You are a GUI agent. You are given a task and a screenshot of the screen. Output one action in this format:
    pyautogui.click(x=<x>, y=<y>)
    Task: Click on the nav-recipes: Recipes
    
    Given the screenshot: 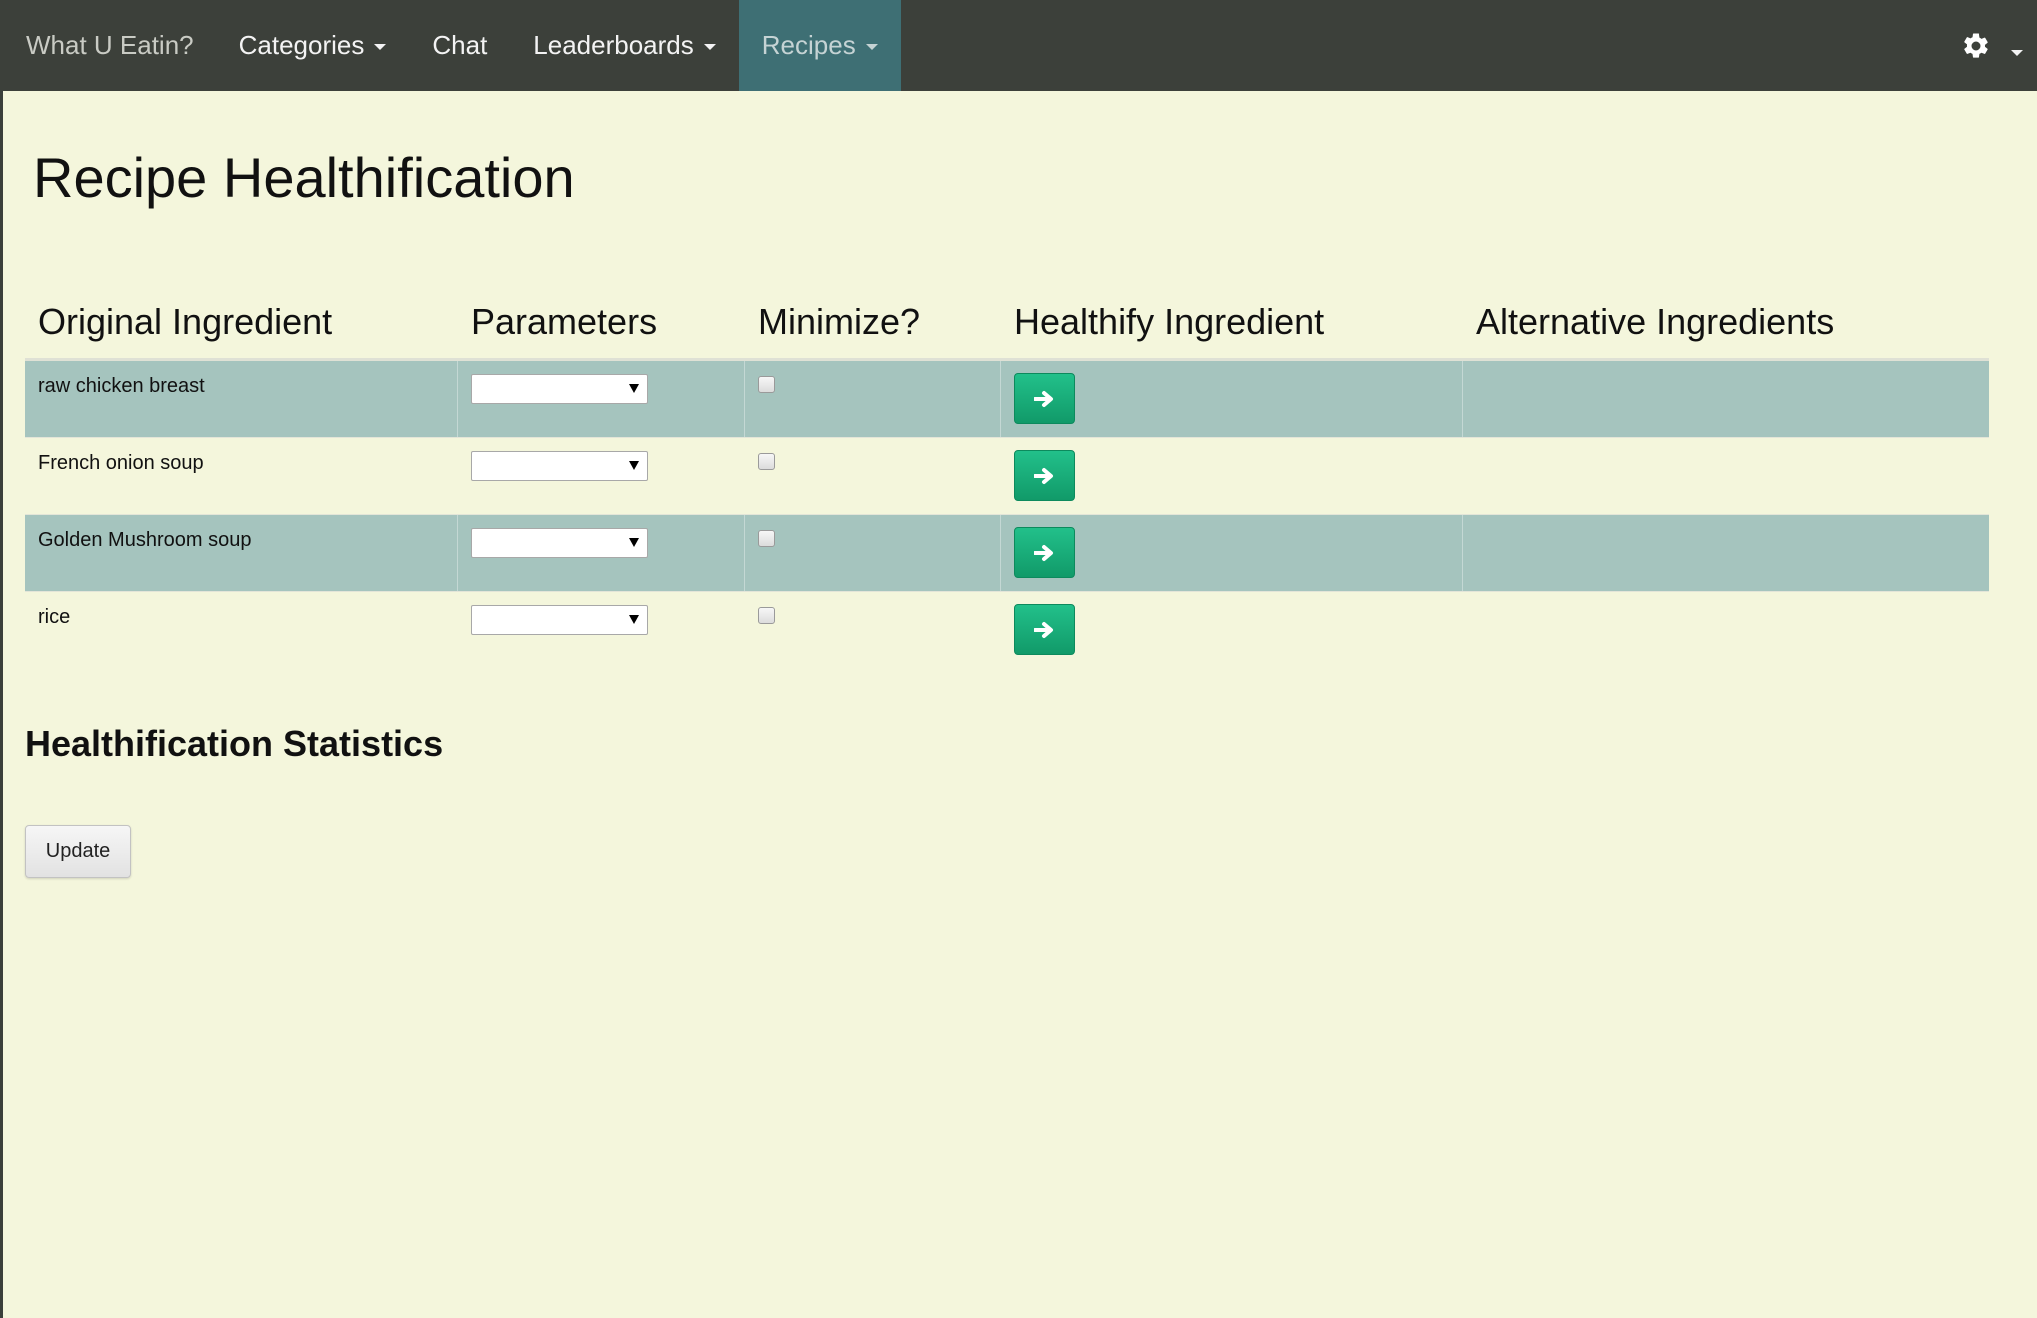 What is the action you would take?
    pyautogui.click(x=819, y=45)
    